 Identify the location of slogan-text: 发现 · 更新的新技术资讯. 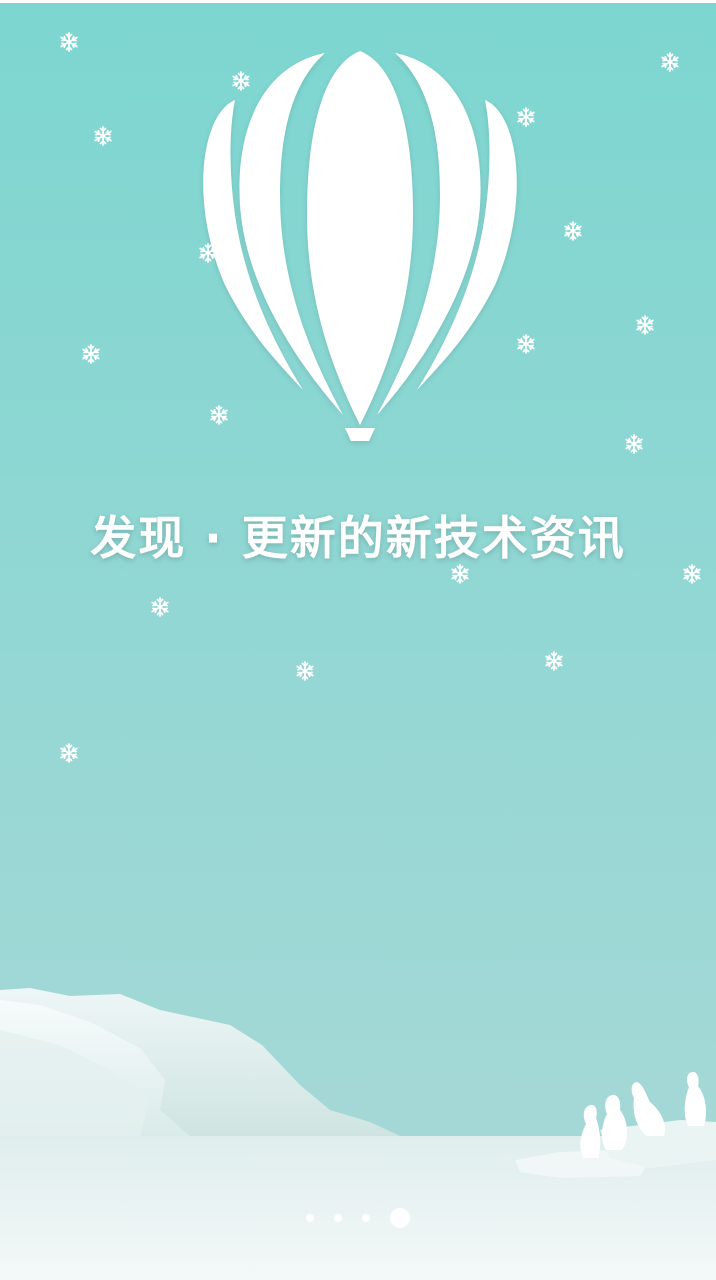
(358, 538).